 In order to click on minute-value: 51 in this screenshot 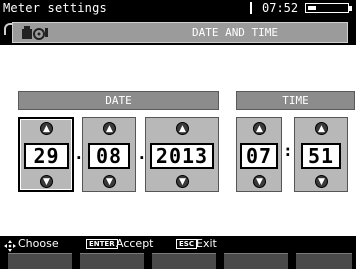, I will do `click(321, 156)`.